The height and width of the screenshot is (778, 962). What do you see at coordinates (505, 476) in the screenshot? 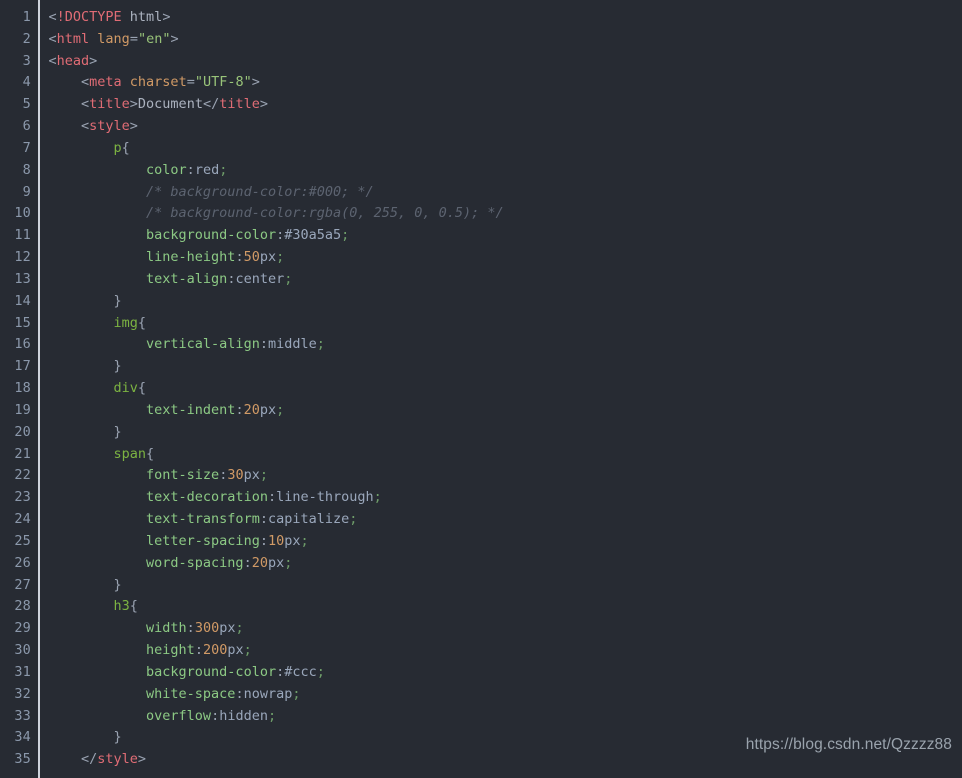
I see `code-line: font-size:30px;` at bounding box center [505, 476].